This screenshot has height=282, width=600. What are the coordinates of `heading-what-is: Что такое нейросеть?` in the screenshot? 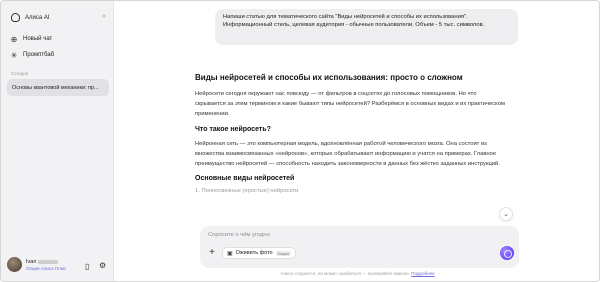 It's located at (233, 129).